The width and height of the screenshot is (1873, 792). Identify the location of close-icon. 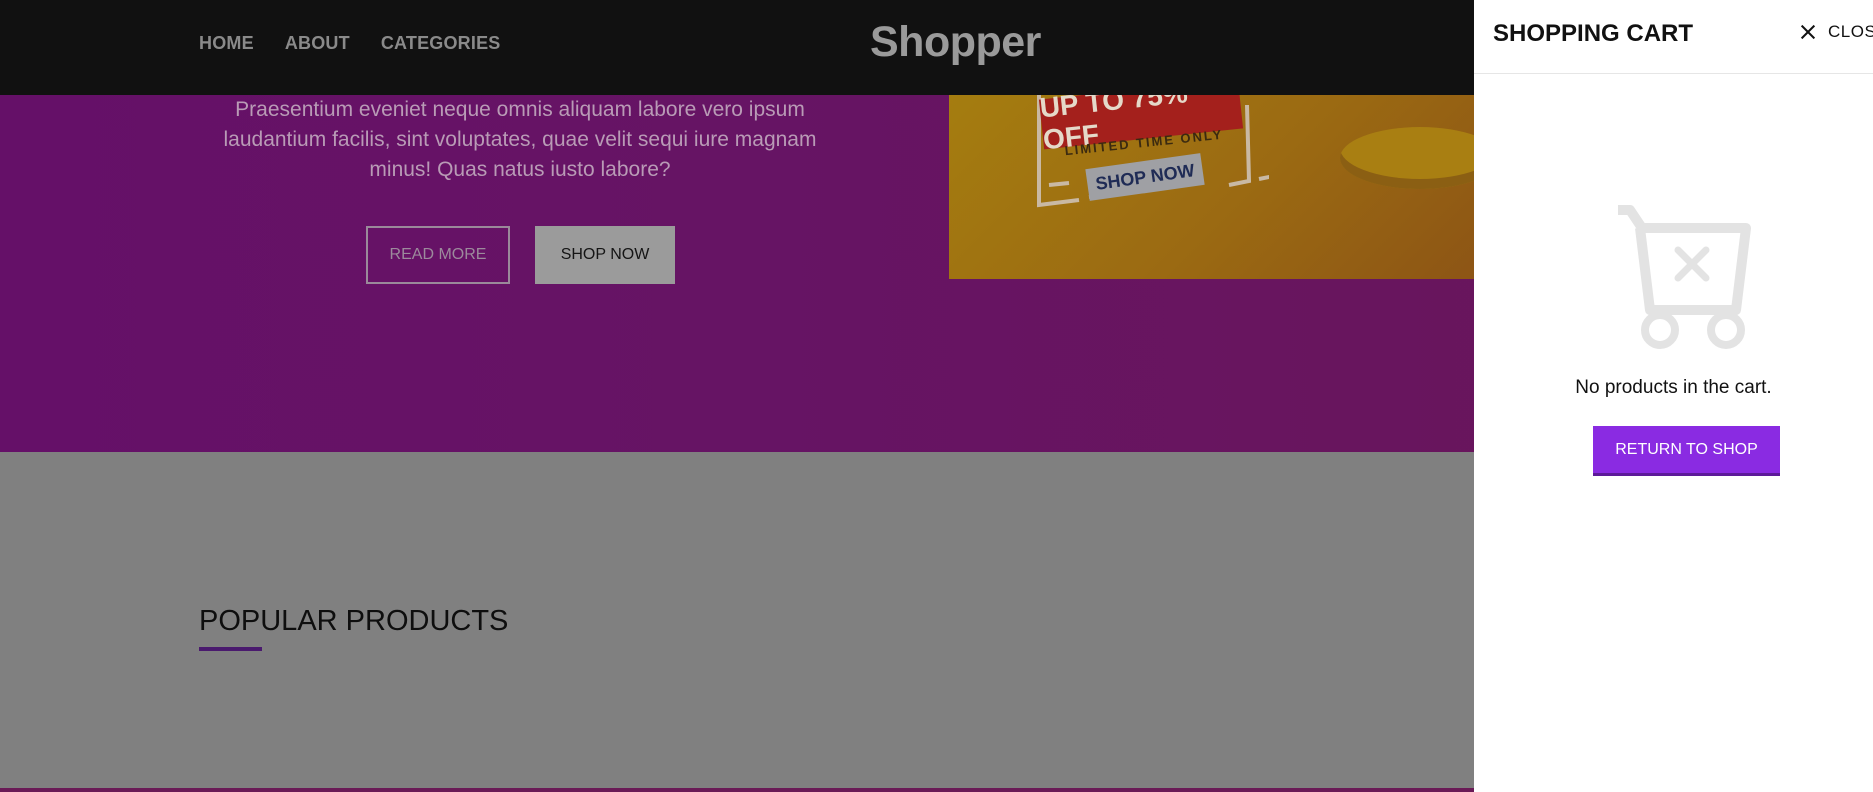
(1808, 32).